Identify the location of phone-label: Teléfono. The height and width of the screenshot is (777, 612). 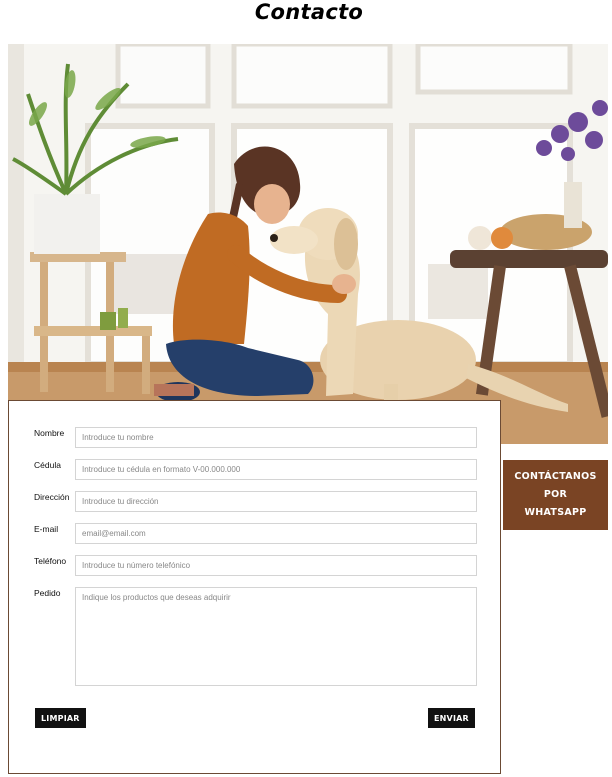
(50, 561).